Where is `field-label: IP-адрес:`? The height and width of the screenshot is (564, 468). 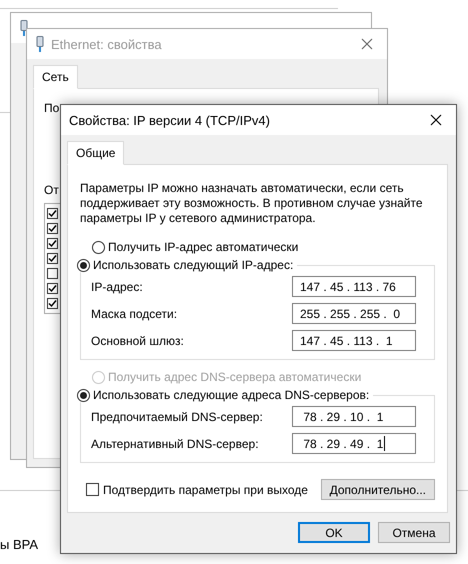 field-label: IP-адрес: is located at coordinates (117, 287).